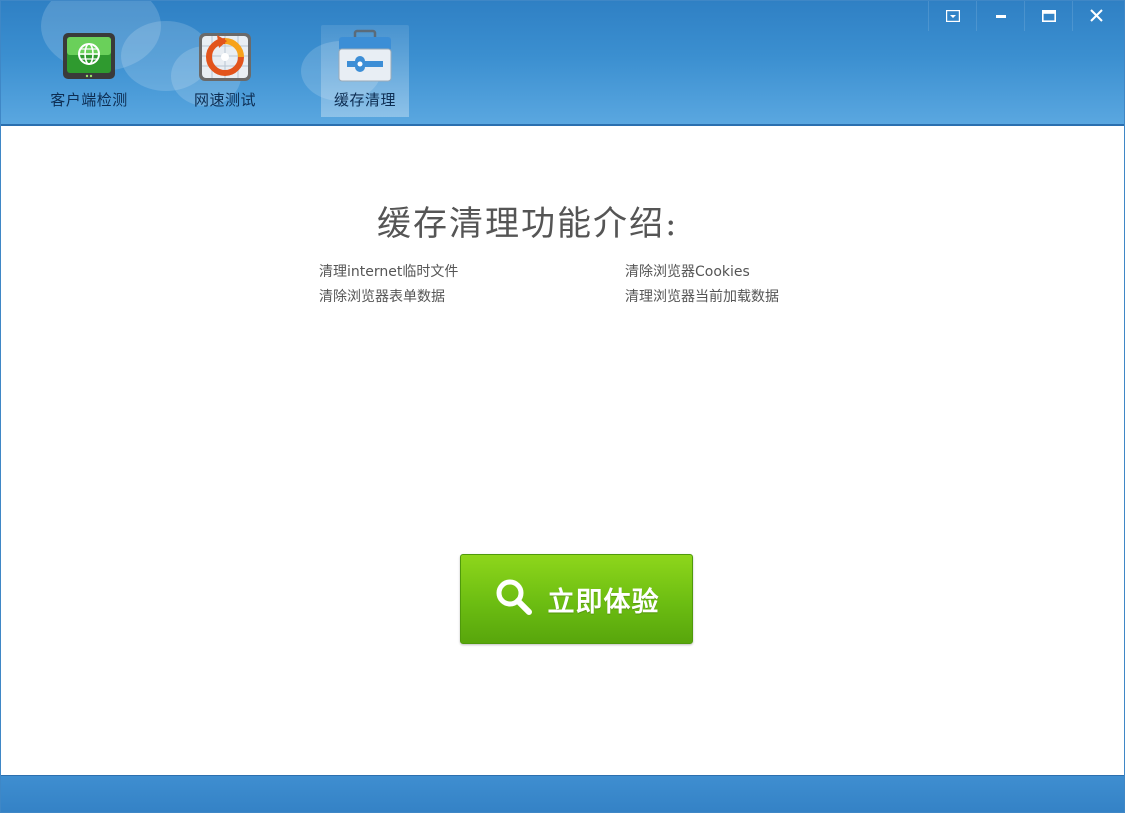 This screenshot has width=1125, height=813. I want to click on dropdown-menu-button, so click(952, 16).